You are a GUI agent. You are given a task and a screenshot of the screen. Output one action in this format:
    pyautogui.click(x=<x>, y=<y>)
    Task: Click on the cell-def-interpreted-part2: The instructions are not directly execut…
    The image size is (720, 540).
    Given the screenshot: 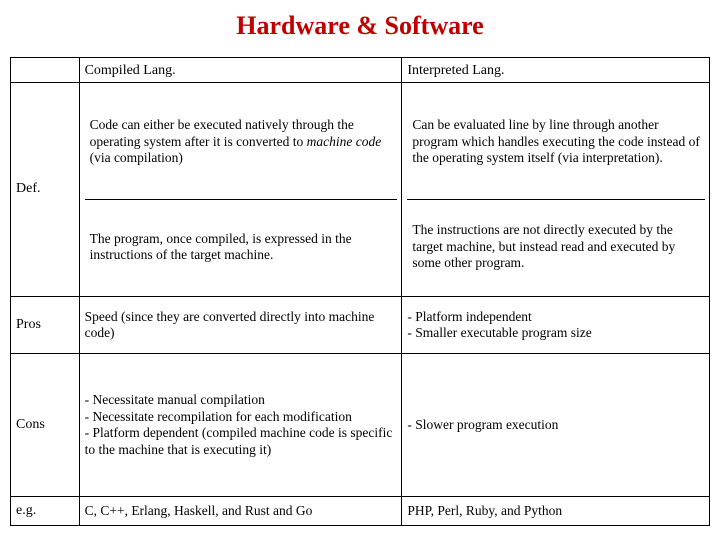 What is the action you would take?
    pyautogui.click(x=544, y=246)
    